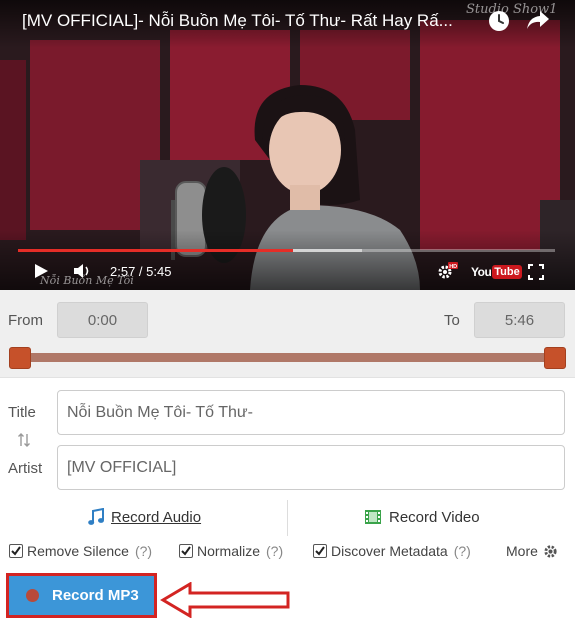 The width and height of the screenshot is (575, 620). I want to click on to-time-field: 5:46, so click(519, 320).